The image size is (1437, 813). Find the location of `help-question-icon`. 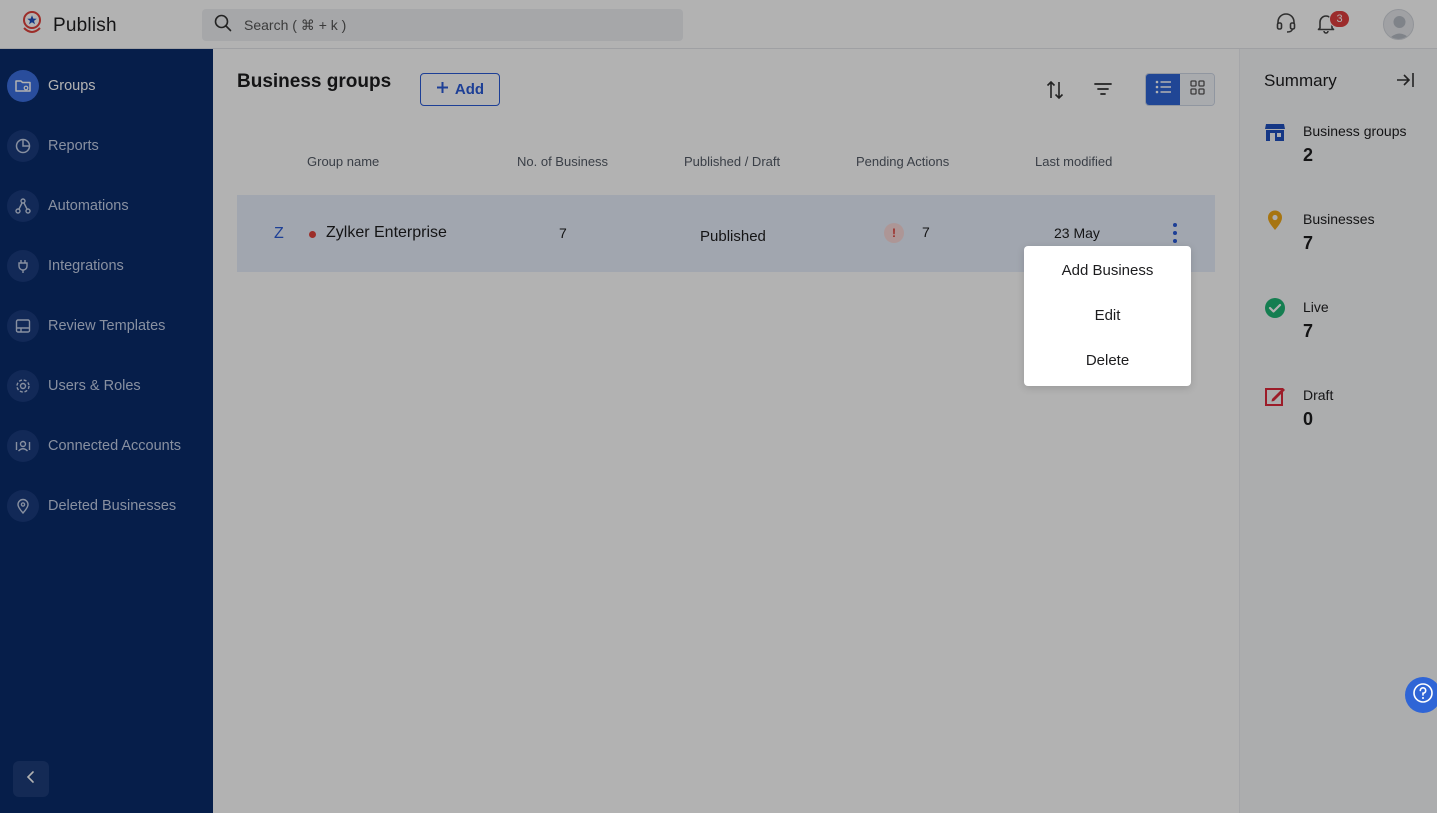

help-question-icon is located at coordinates (1423, 695).